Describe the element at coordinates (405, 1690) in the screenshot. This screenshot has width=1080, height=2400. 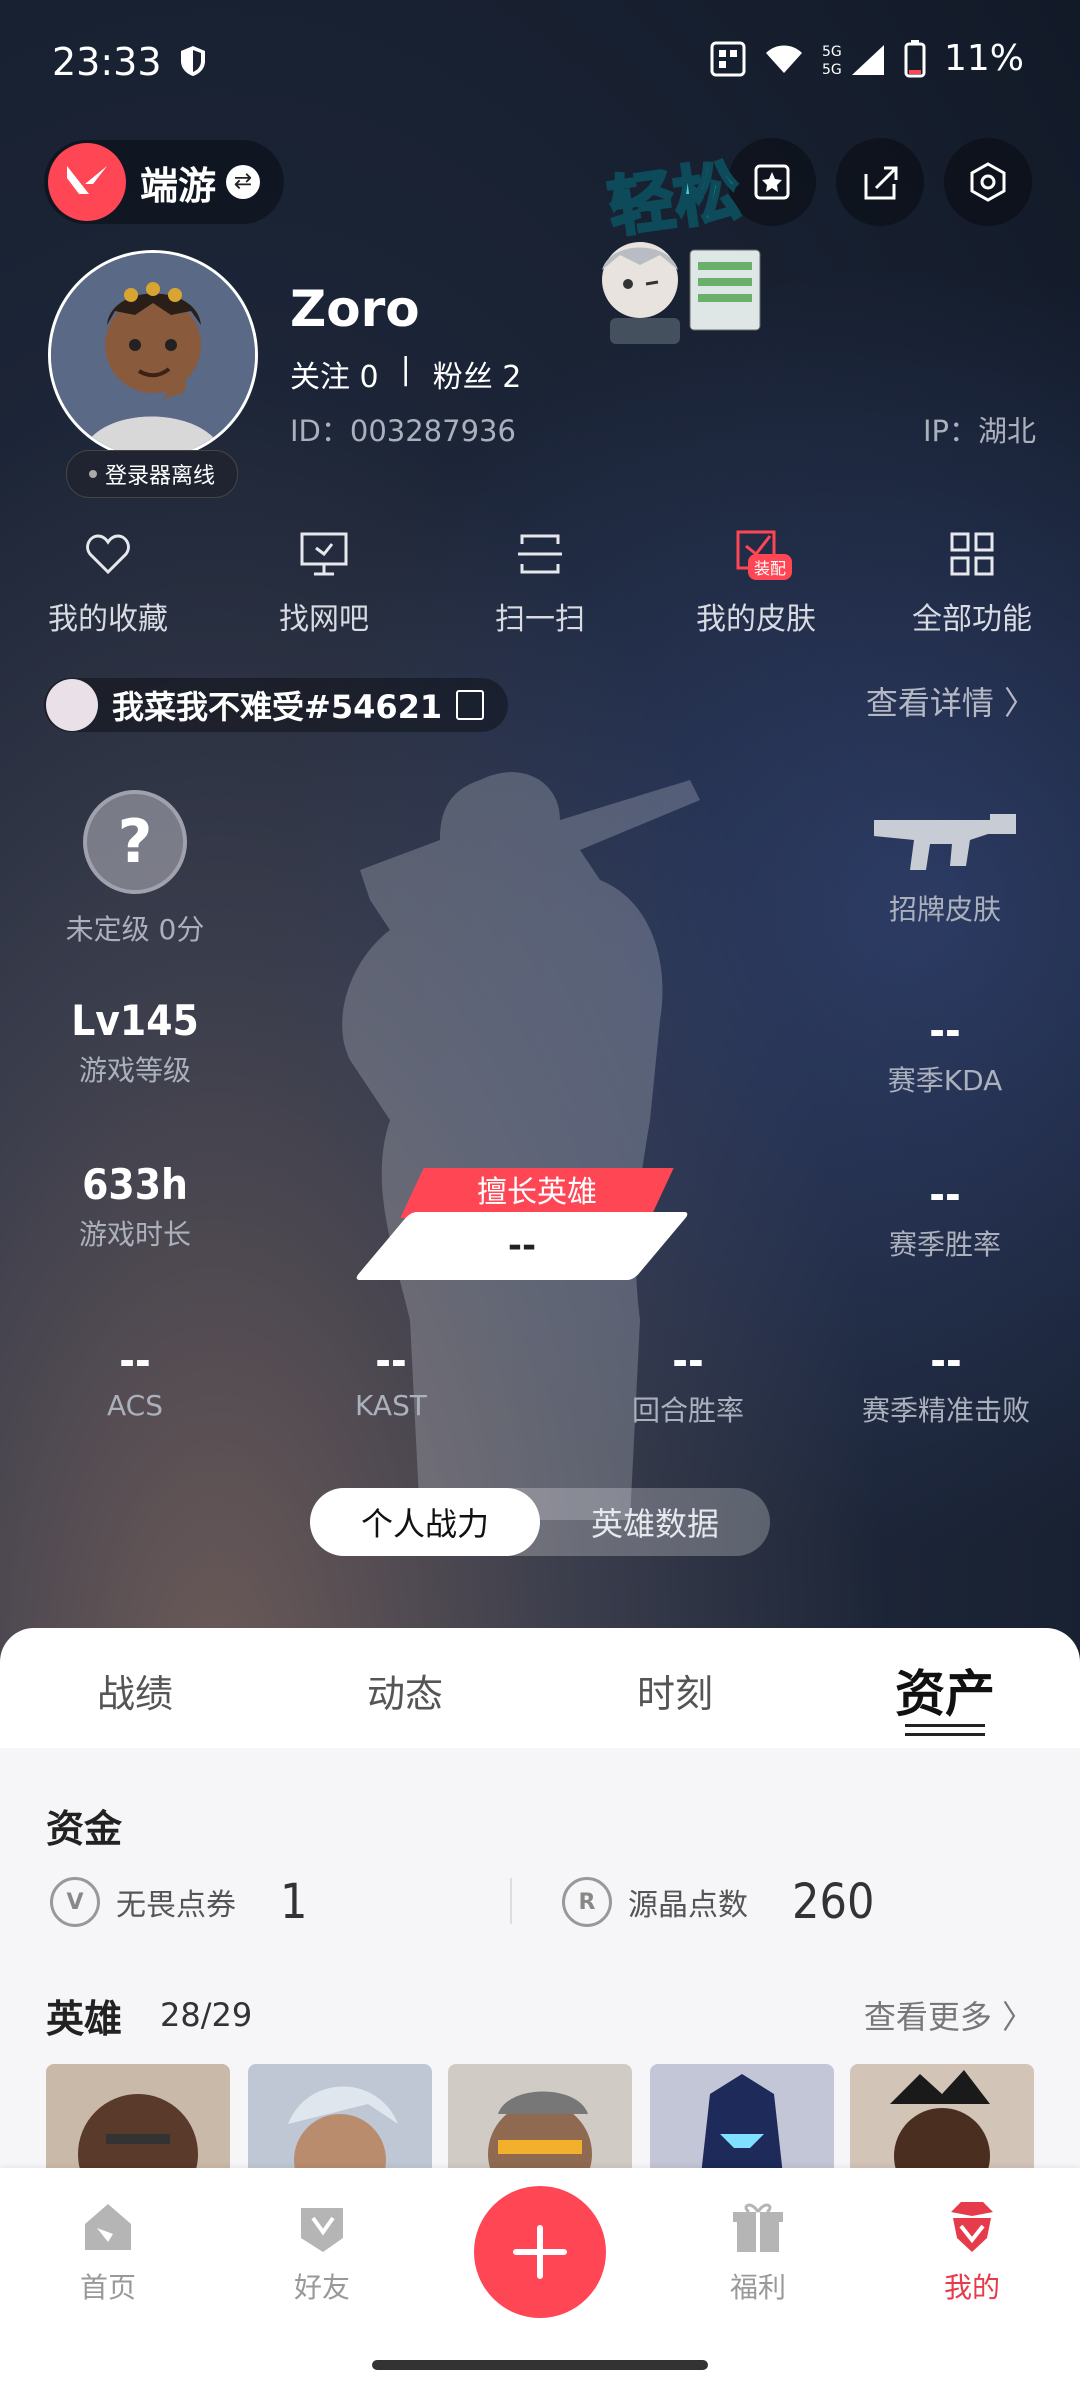
I see `tab-feed: 动态` at that location.